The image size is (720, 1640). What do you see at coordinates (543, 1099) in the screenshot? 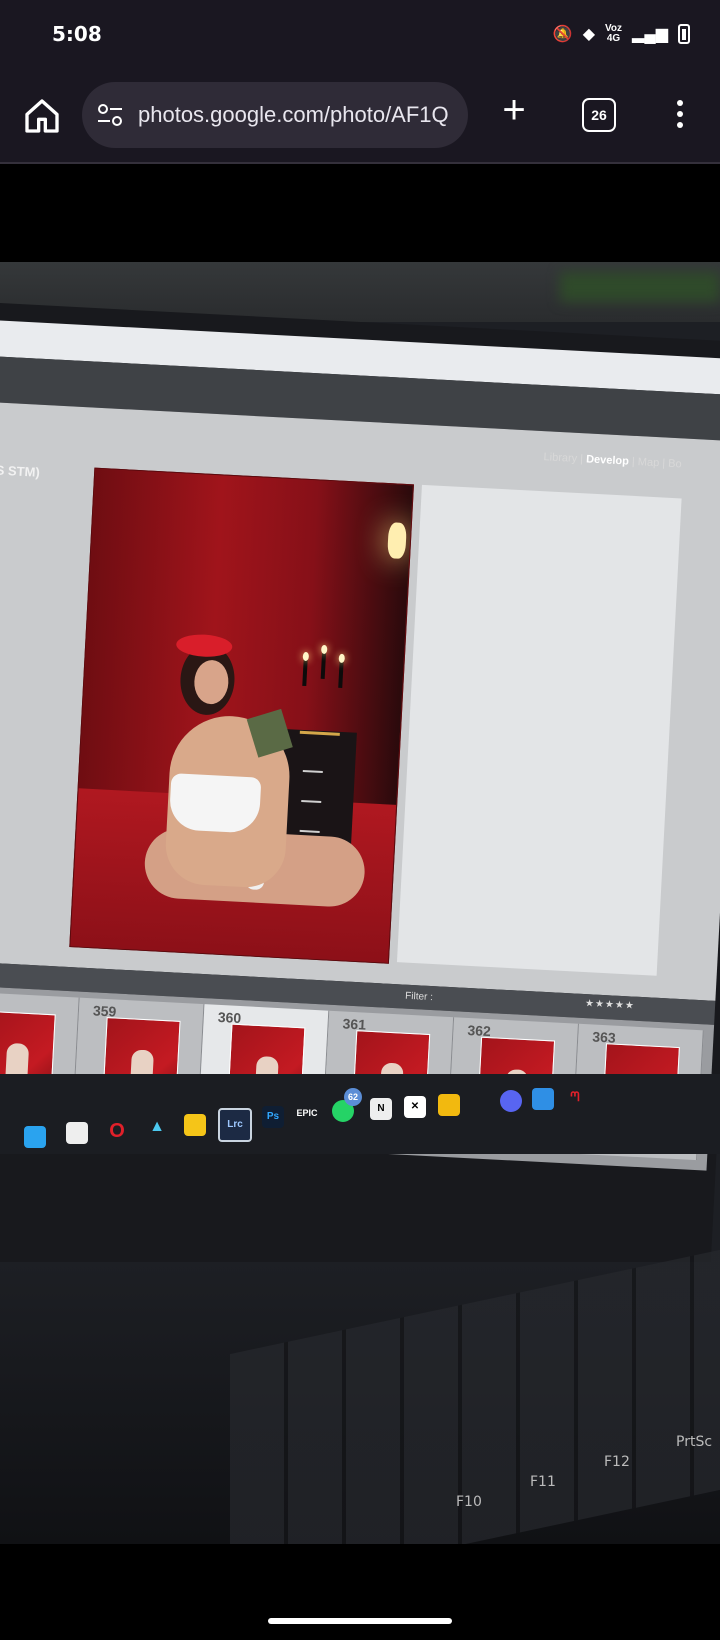
I see `store-icon` at bounding box center [543, 1099].